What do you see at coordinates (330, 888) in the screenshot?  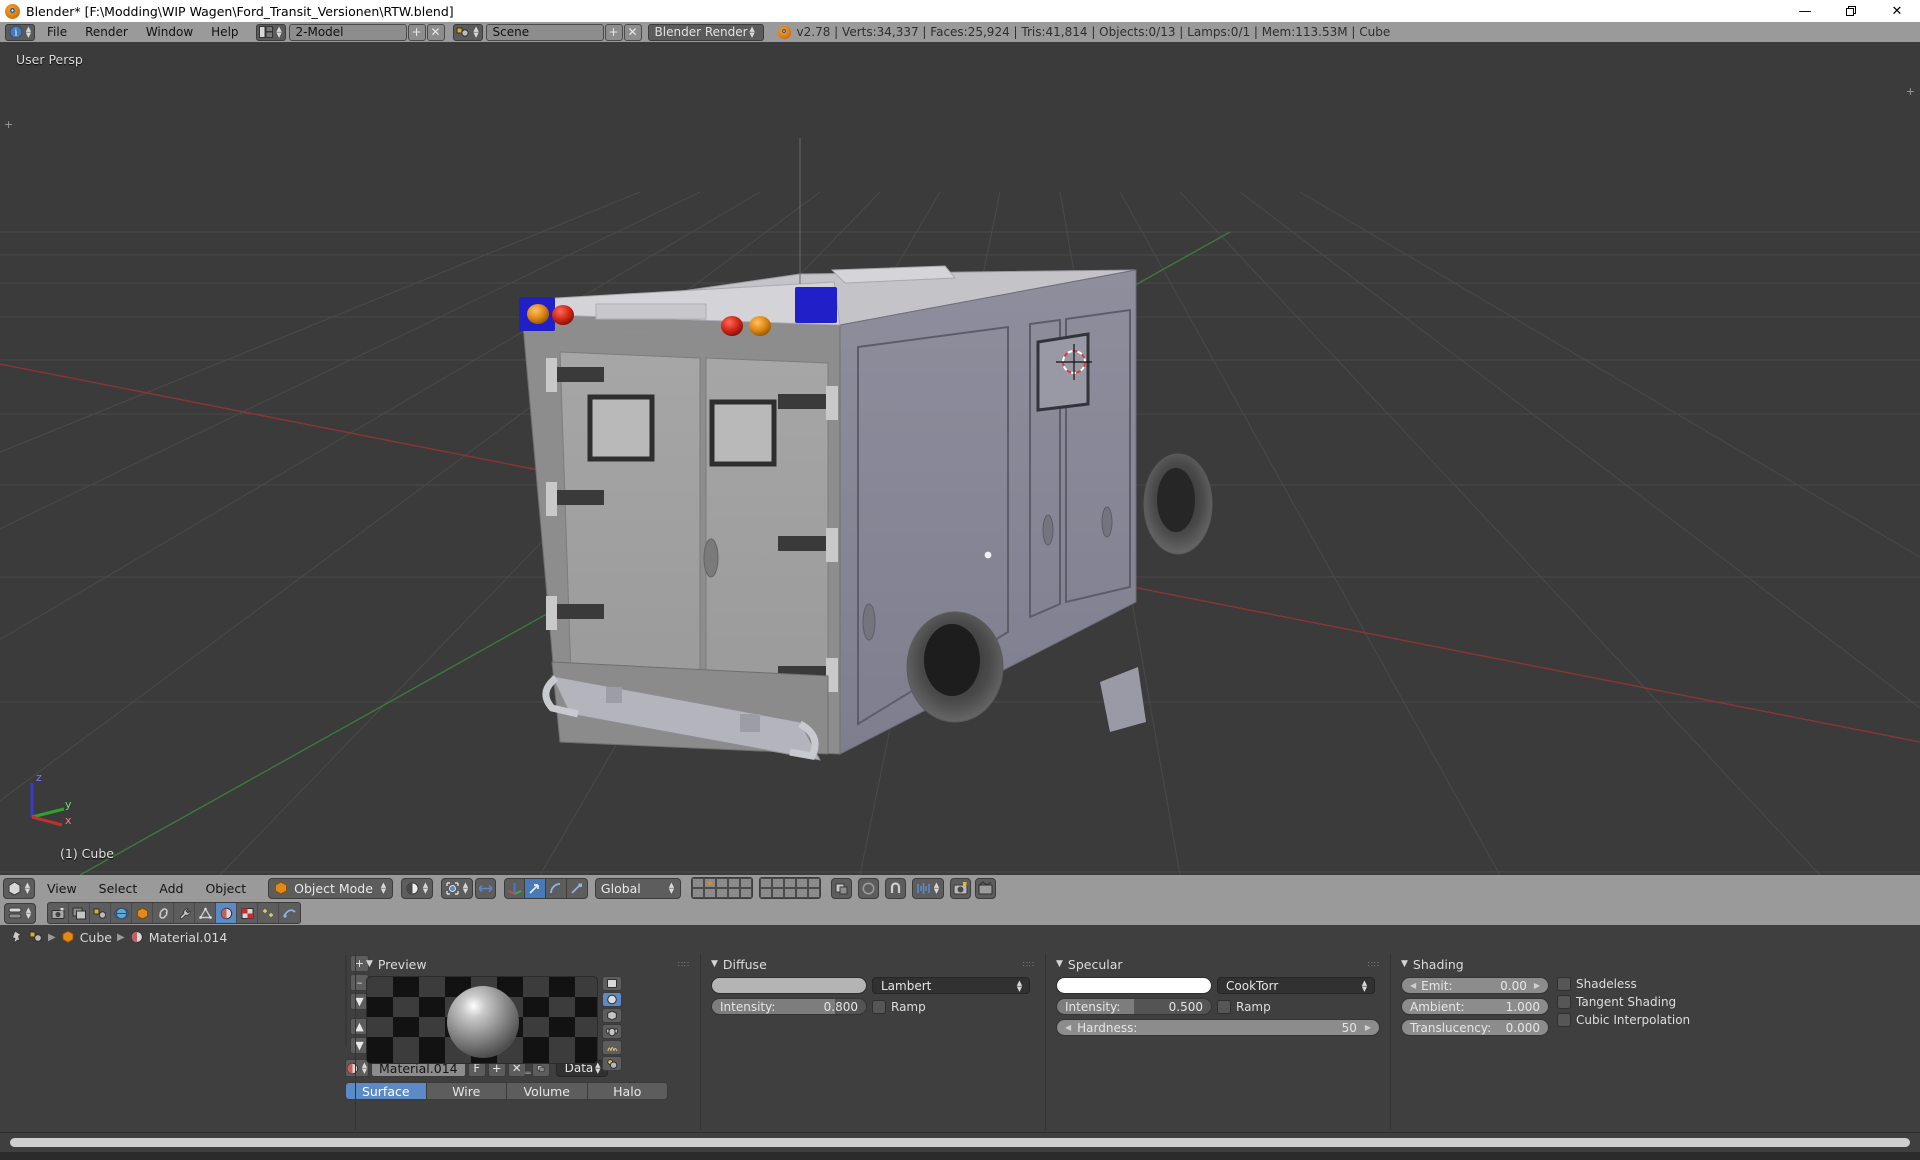 I see `interaction-mode-selector: Object Mode ▲ ▼` at bounding box center [330, 888].